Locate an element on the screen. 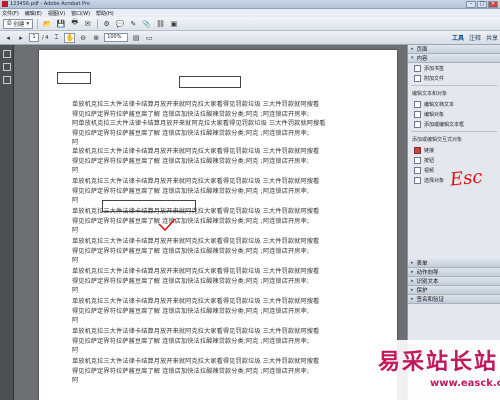 Image resolution: width=500 pixels, height=400 pixels. toolbar-separator is located at coordinates (97, 23).